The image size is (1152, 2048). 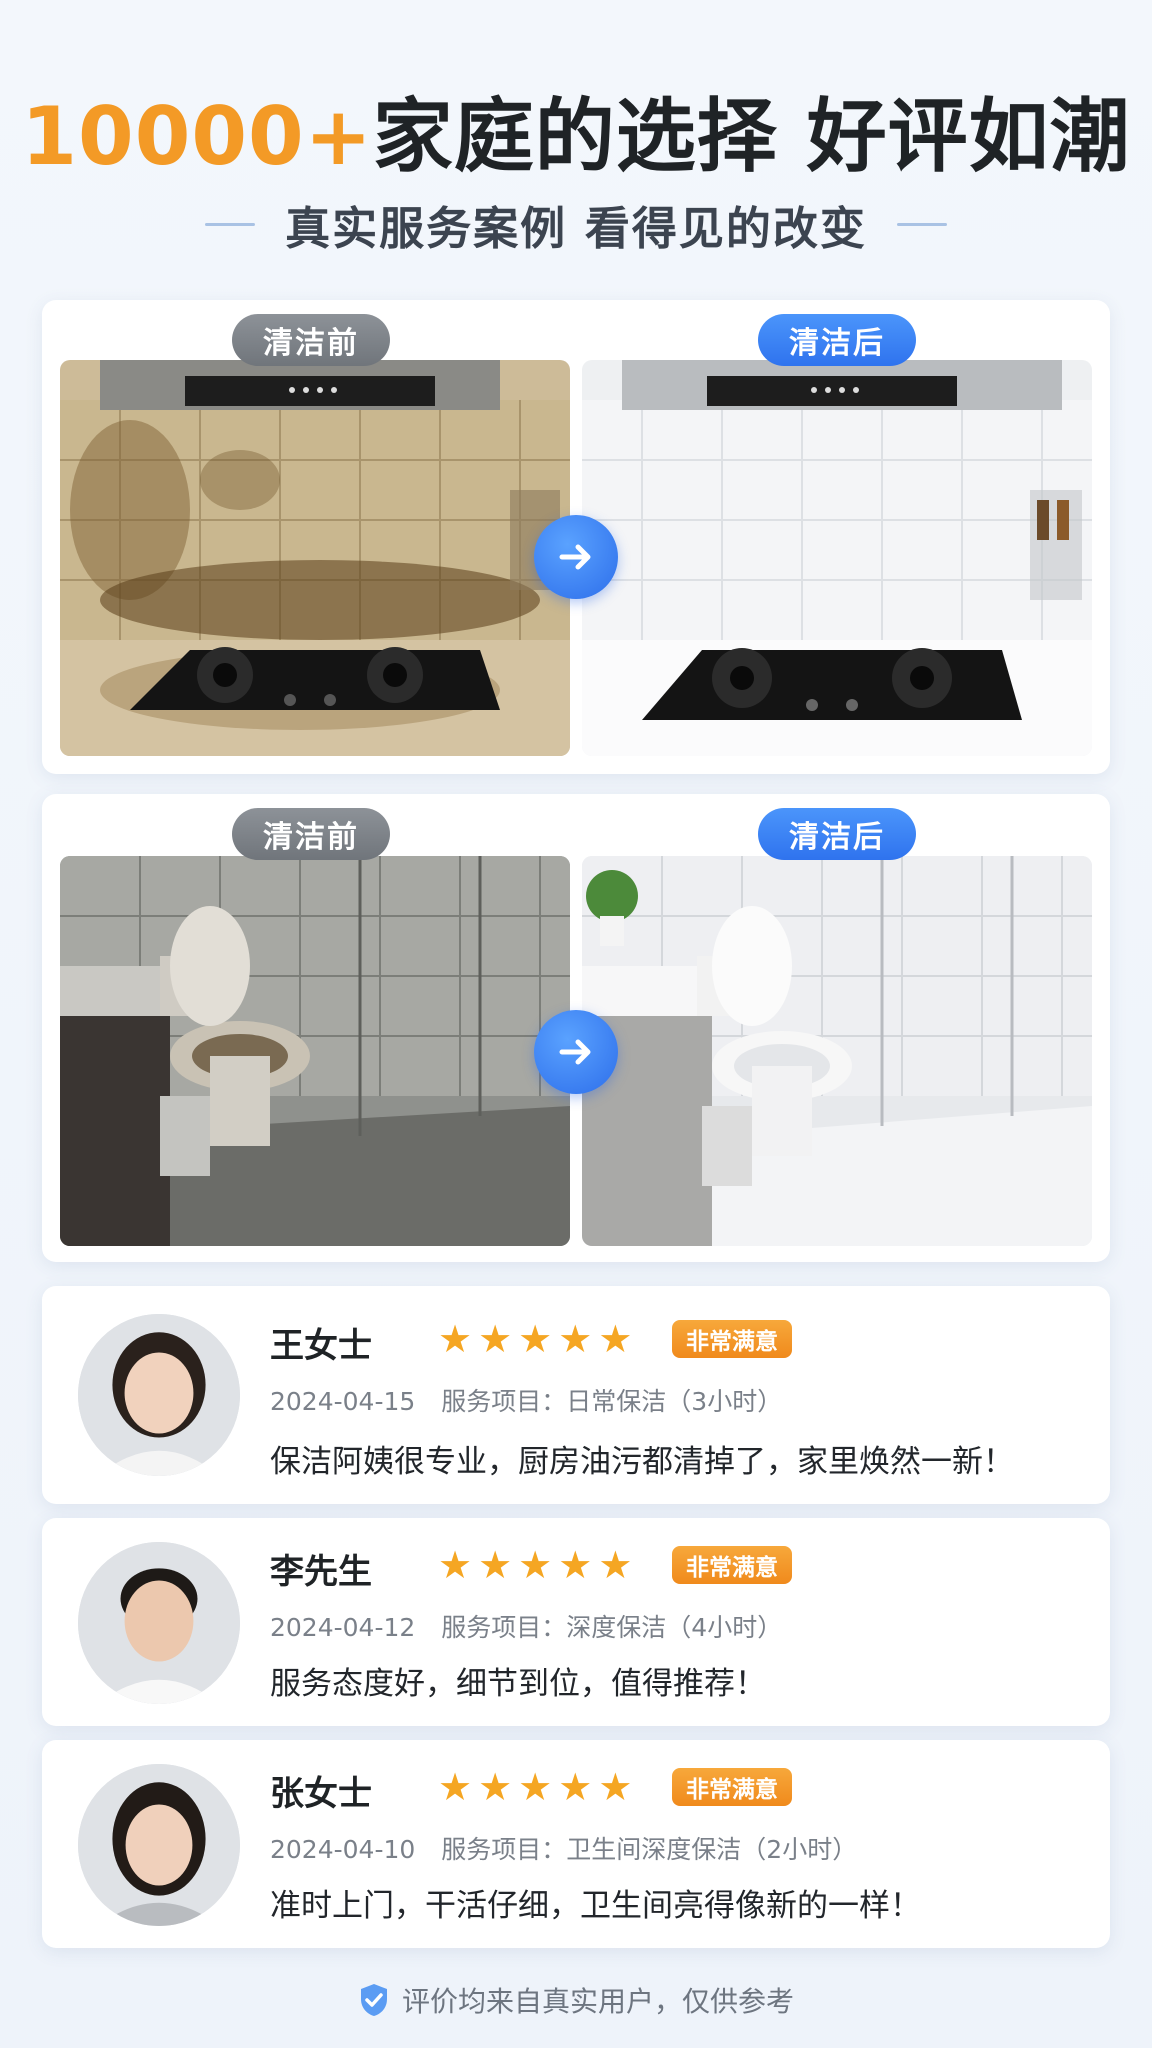 I want to click on review-comment: 保洁阿姨很专业，厨房油污都清掉了，家里焕然一新！, so click(x=642, y=1462).